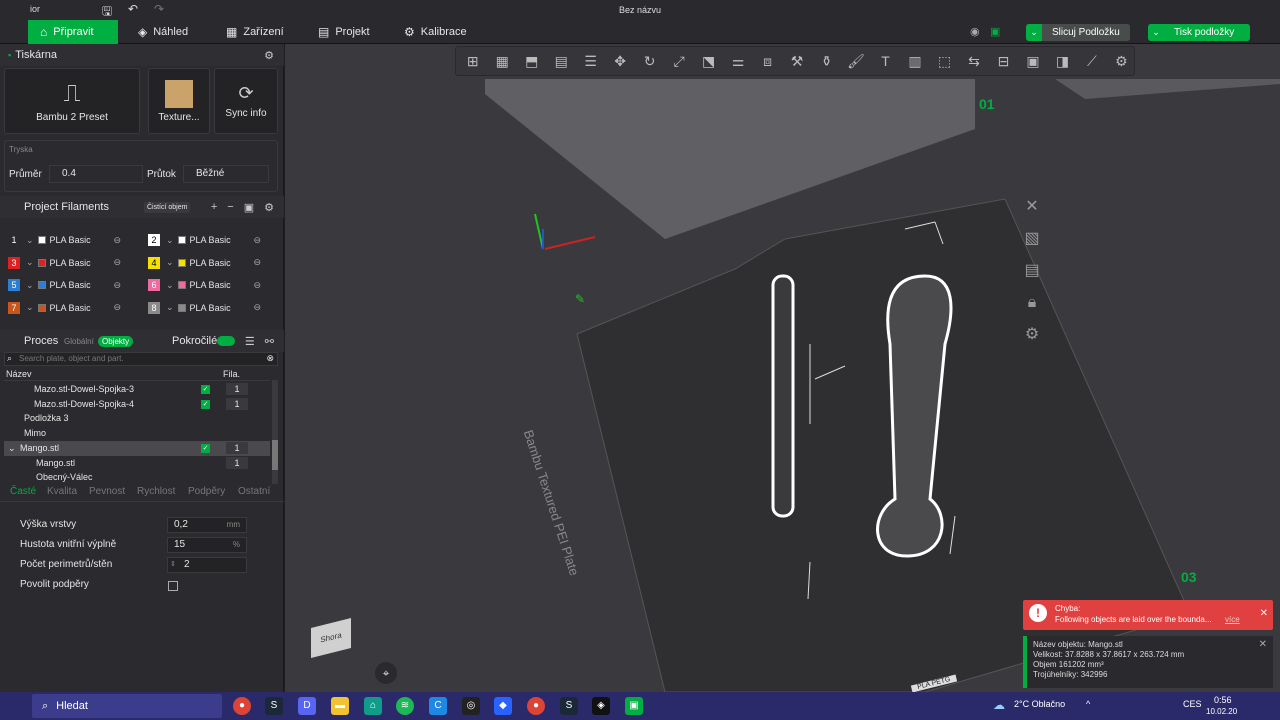 The image size is (1280, 720). Describe the element at coordinates (914, 61) in the screenshot. I see `emboss-icon: ▥` at that location.